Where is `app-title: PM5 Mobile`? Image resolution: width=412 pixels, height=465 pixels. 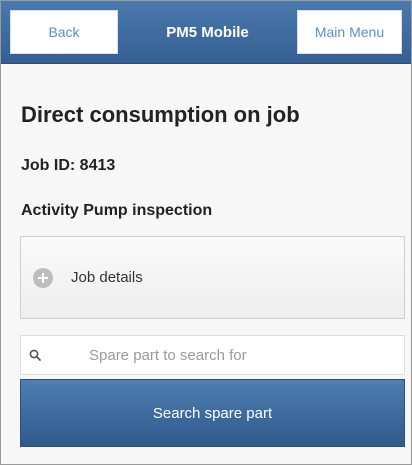
app-title: PM5 Mobile is located at coordinates (207, 32).